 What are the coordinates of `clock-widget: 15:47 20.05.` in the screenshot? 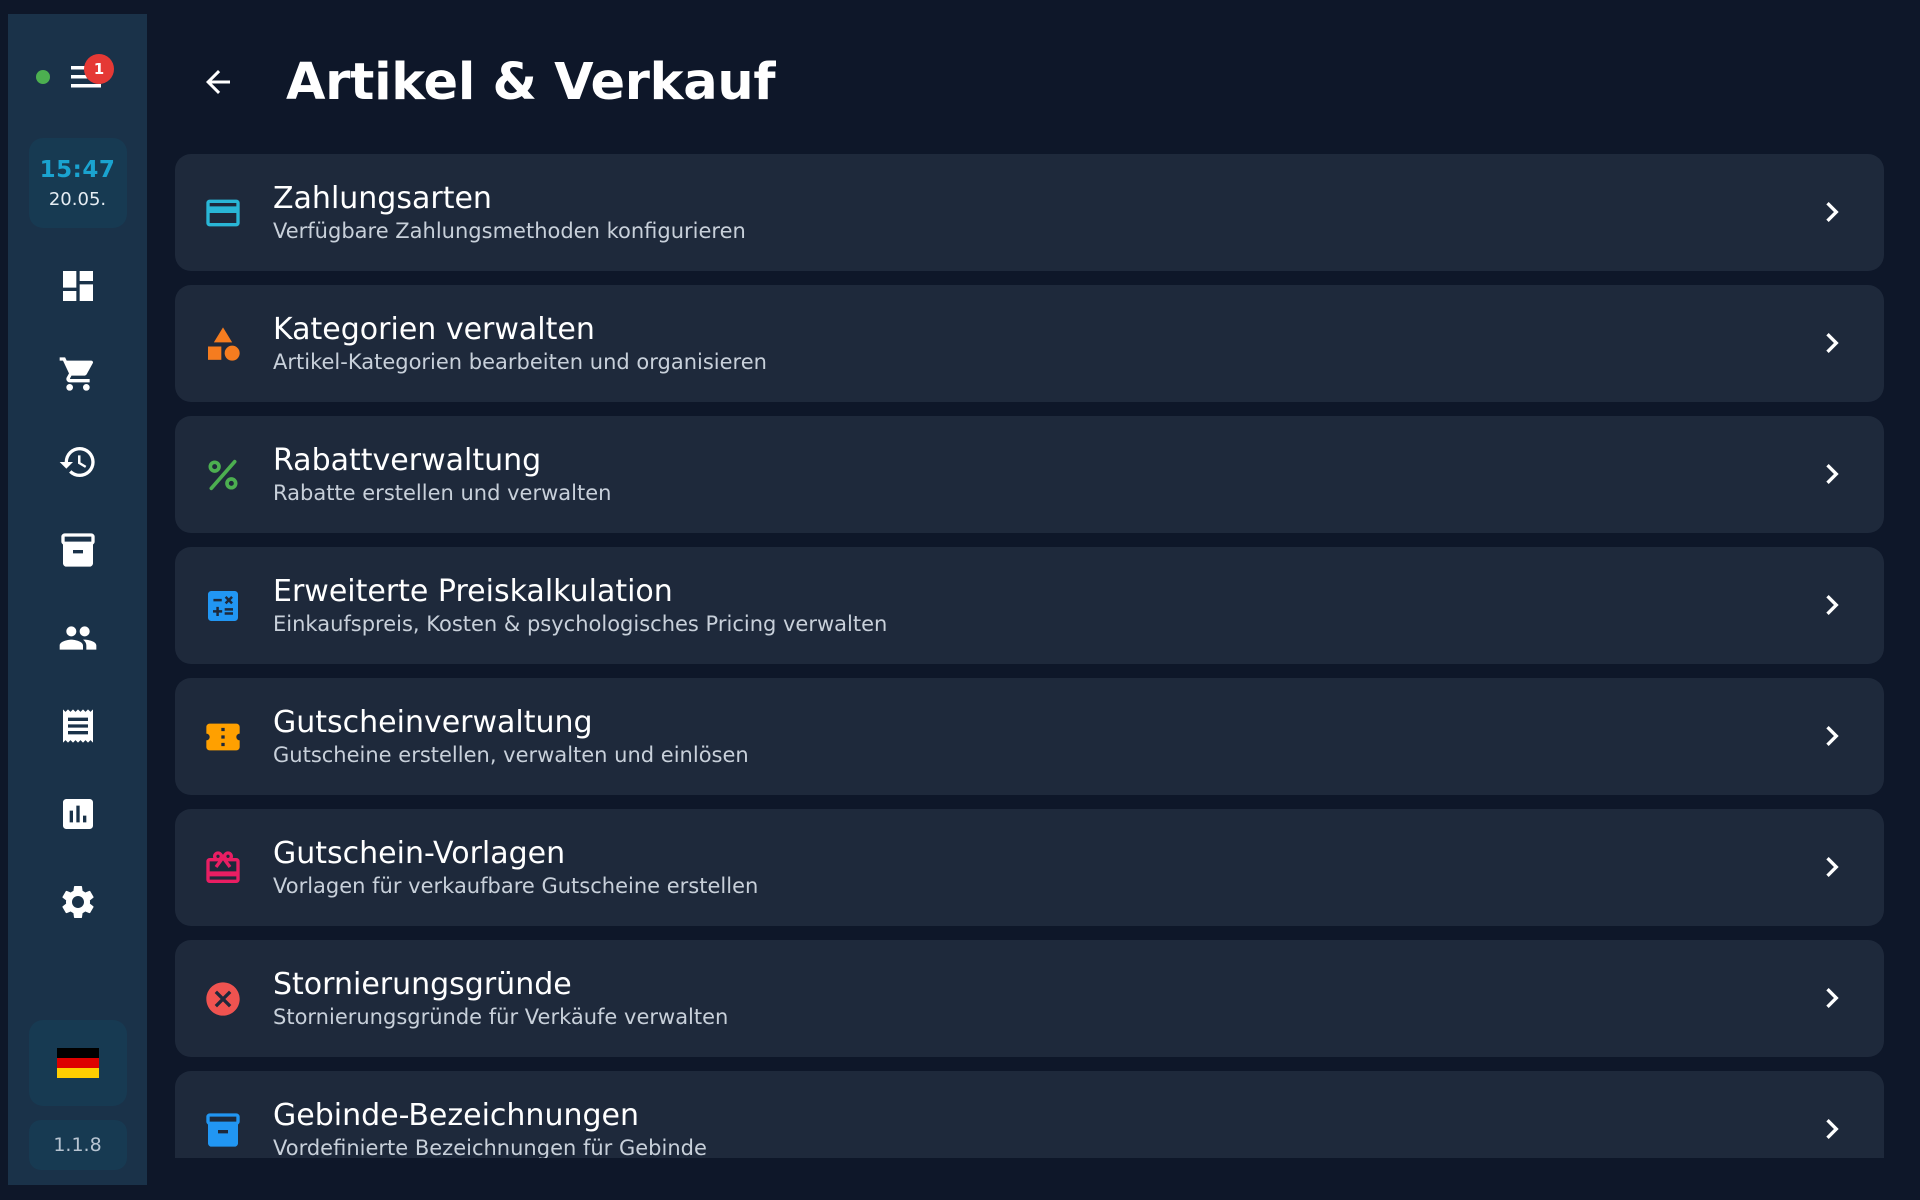 It's located at (77, 183).